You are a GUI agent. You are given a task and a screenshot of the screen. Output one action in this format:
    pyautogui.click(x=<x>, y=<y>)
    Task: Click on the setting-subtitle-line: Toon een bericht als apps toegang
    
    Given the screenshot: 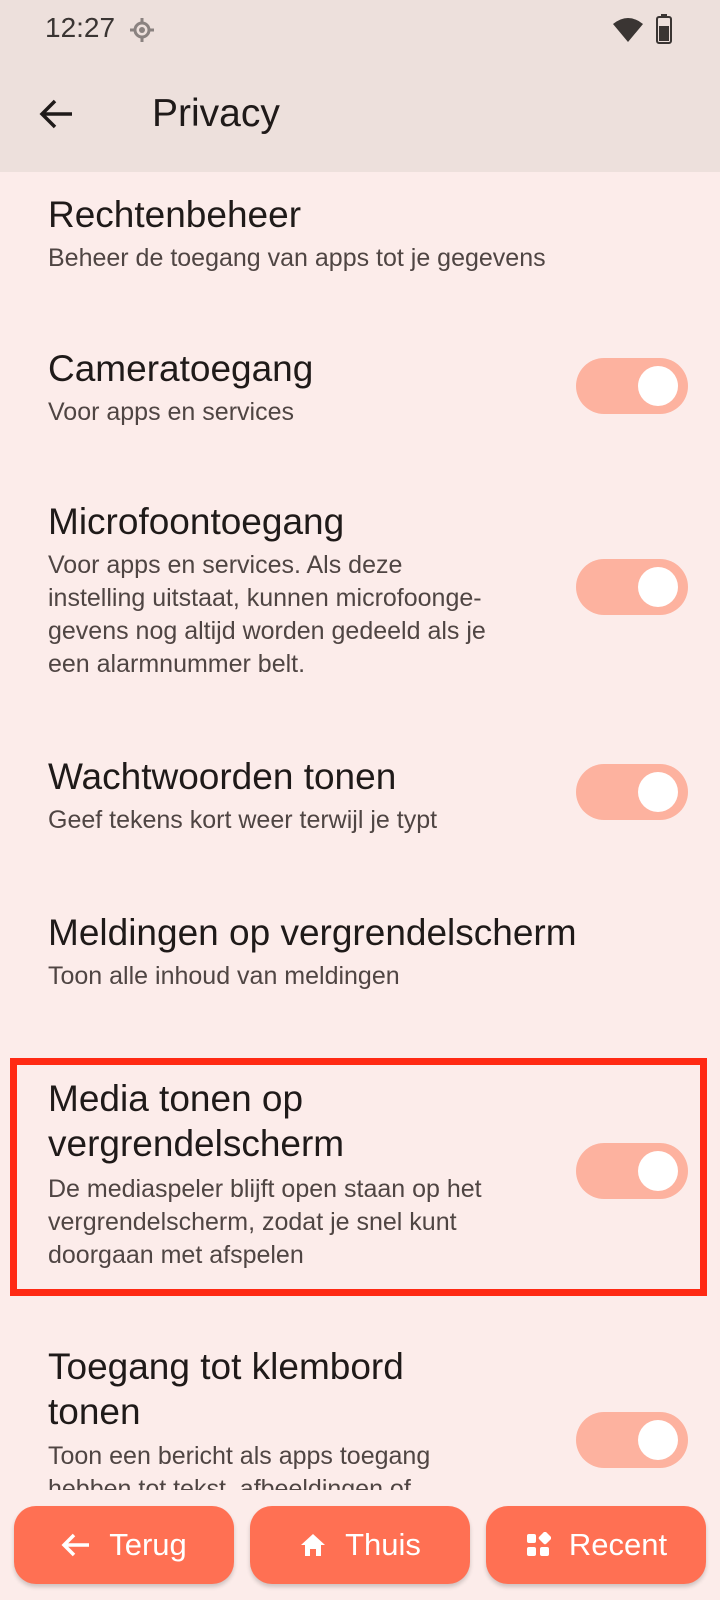 What is the action you would take?
    pyautogui.click(x=239, y=1456)
    